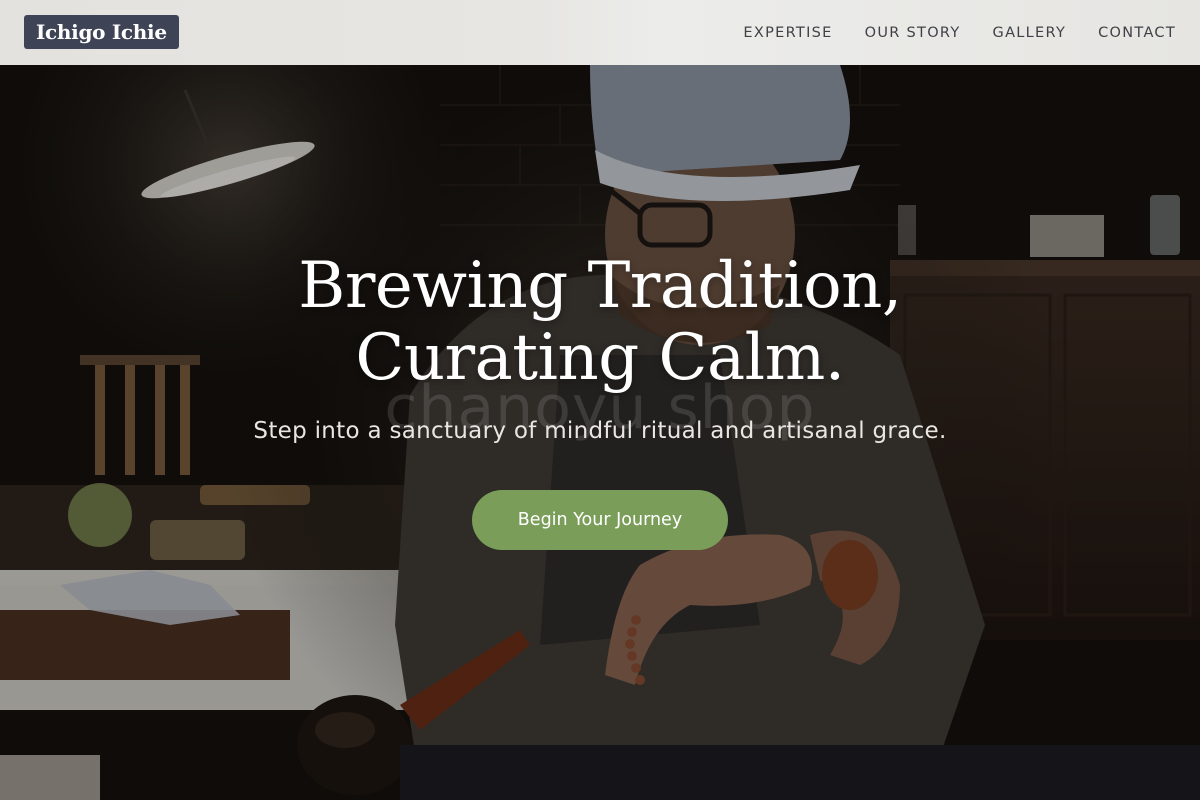  Describe the element at coordinates (101, 32) in the screenshot. I see `site-logo: Ichigo Ichie` at that location.